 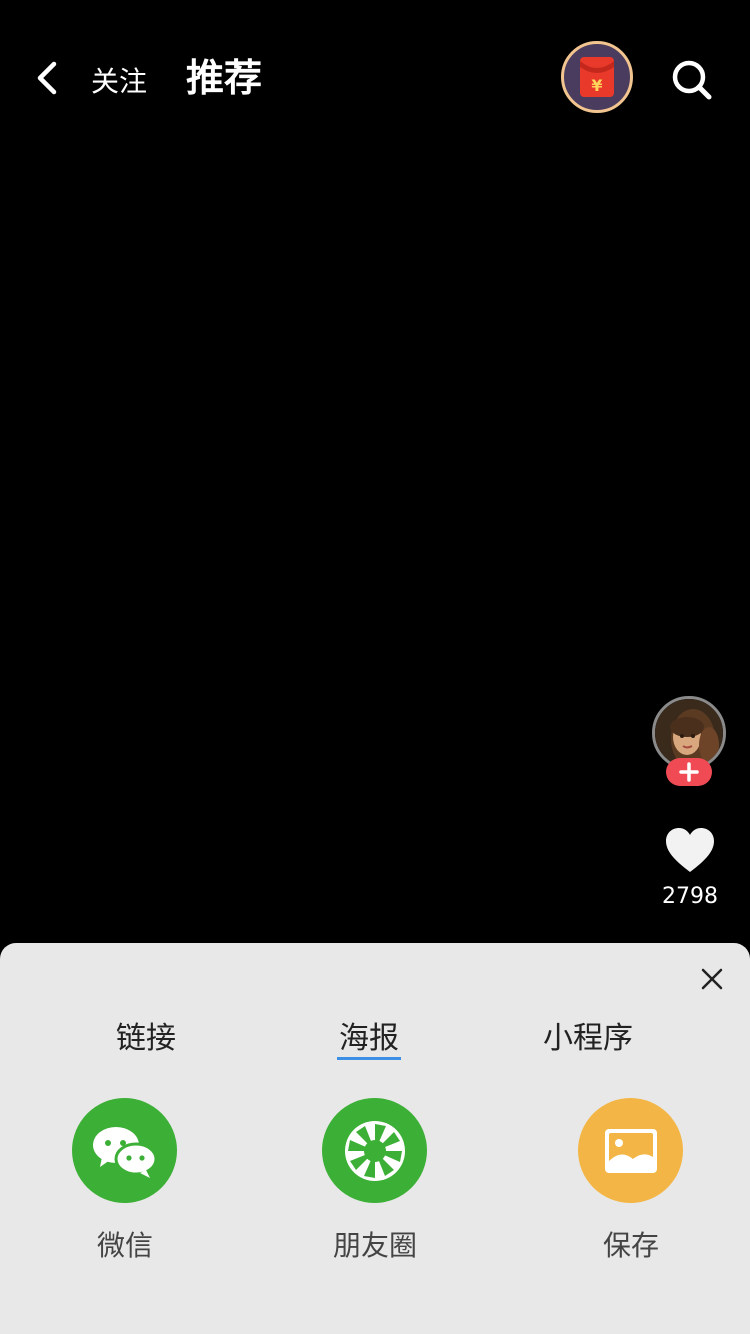 What do you see at coordinates (124, 1245) in the screenshot?
I see `share-wechat-label: 微信` at bounding box center [124, 1245].